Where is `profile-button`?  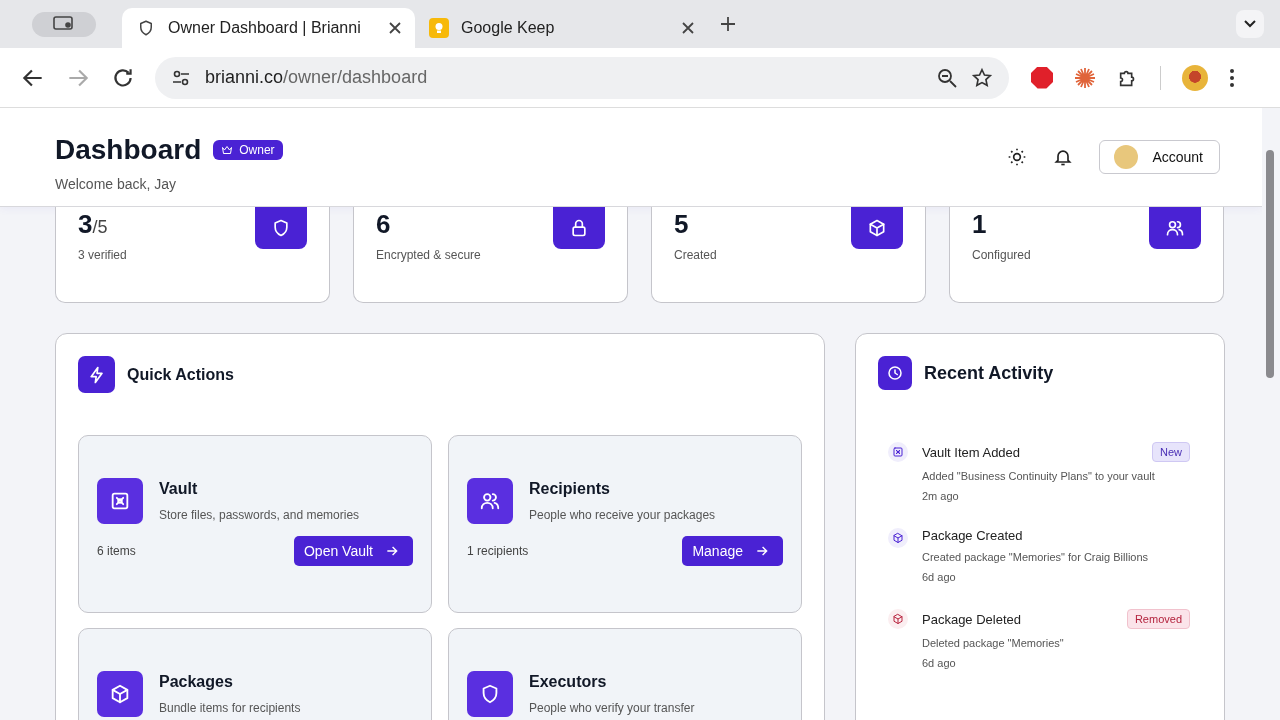 profile-button is located at coordinates (64, 24).